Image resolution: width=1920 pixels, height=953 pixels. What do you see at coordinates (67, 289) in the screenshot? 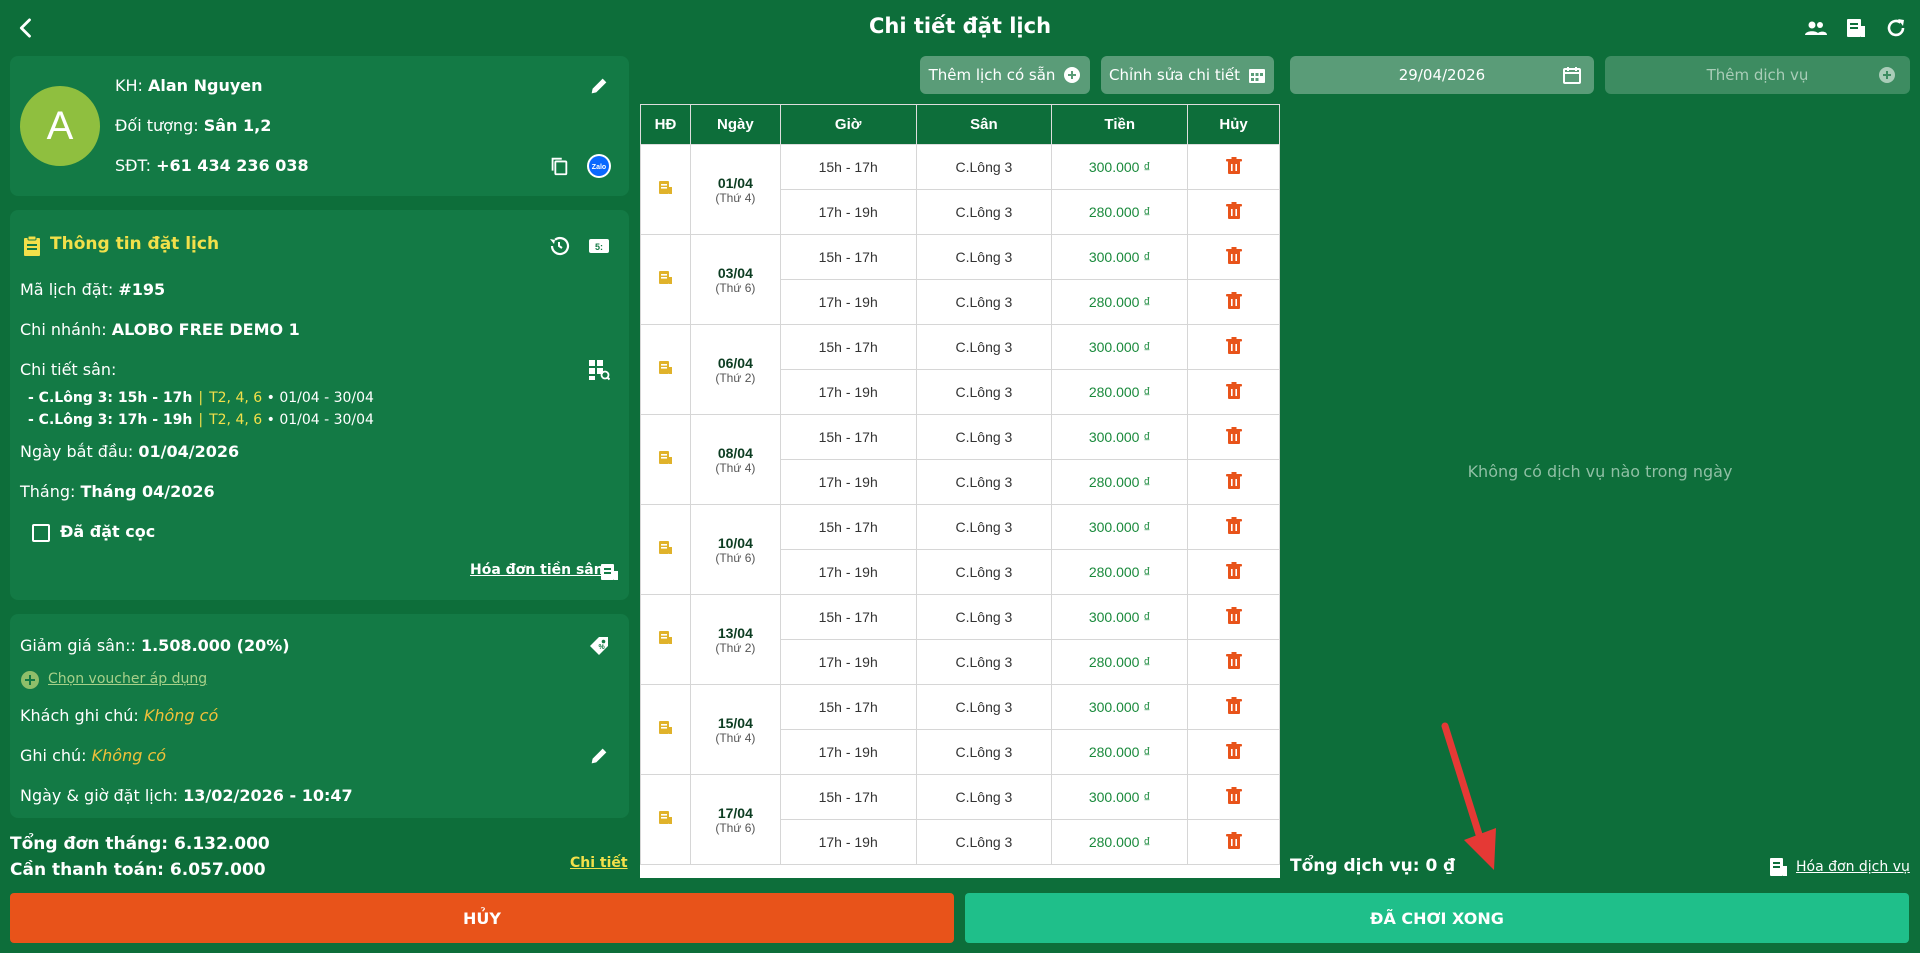
I see `booking-code-label: Mã lịch đặt:` at bounding box center [67, 289].